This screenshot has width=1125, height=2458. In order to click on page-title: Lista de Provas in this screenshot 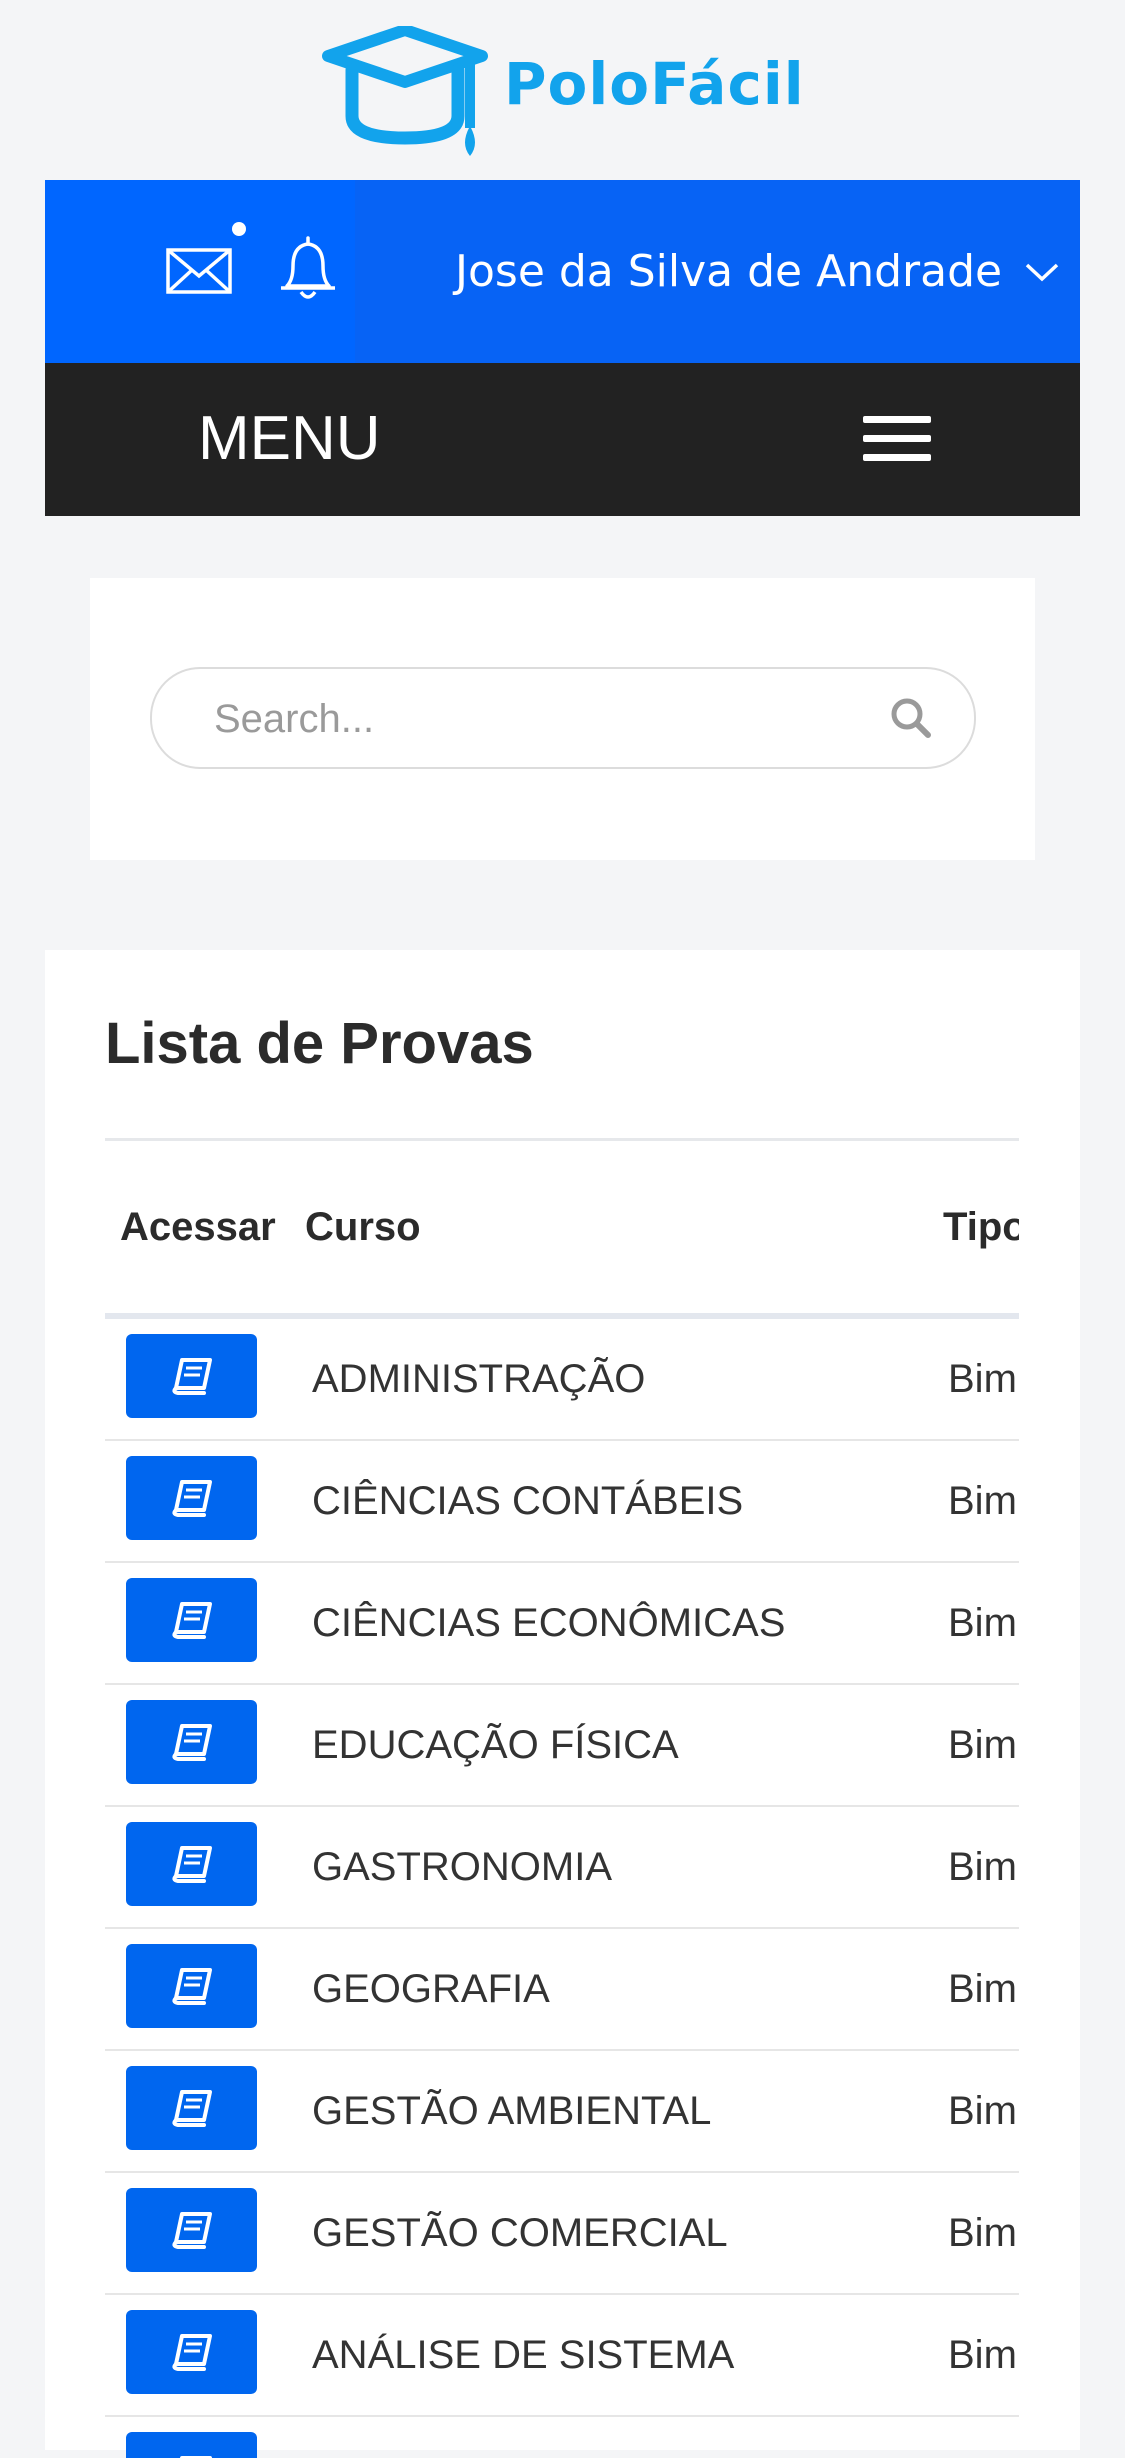, I will do `click(319, 1043)`.